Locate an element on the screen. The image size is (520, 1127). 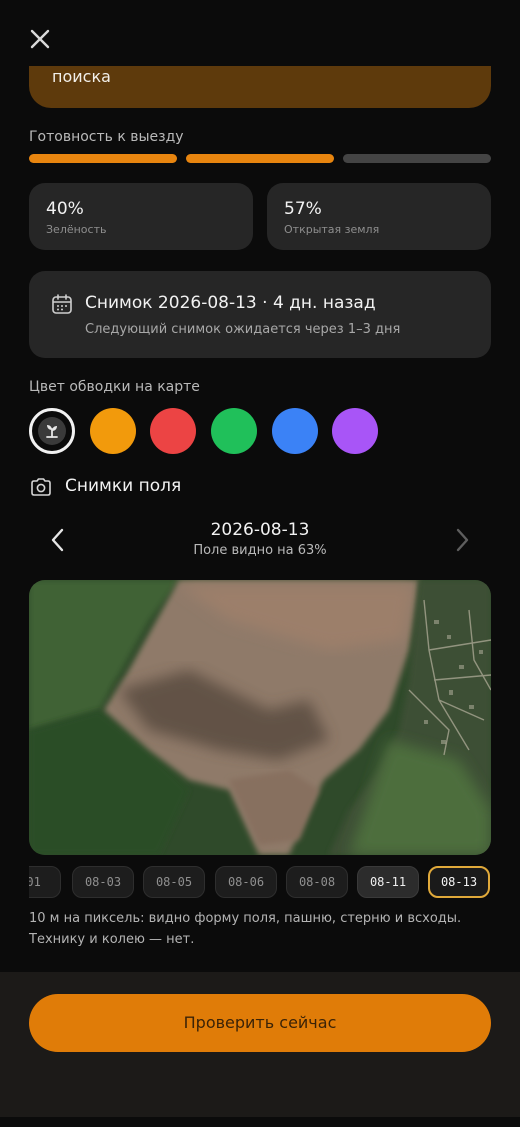
date-chip-selected: 08-13 is located at coordinates (459, 882).